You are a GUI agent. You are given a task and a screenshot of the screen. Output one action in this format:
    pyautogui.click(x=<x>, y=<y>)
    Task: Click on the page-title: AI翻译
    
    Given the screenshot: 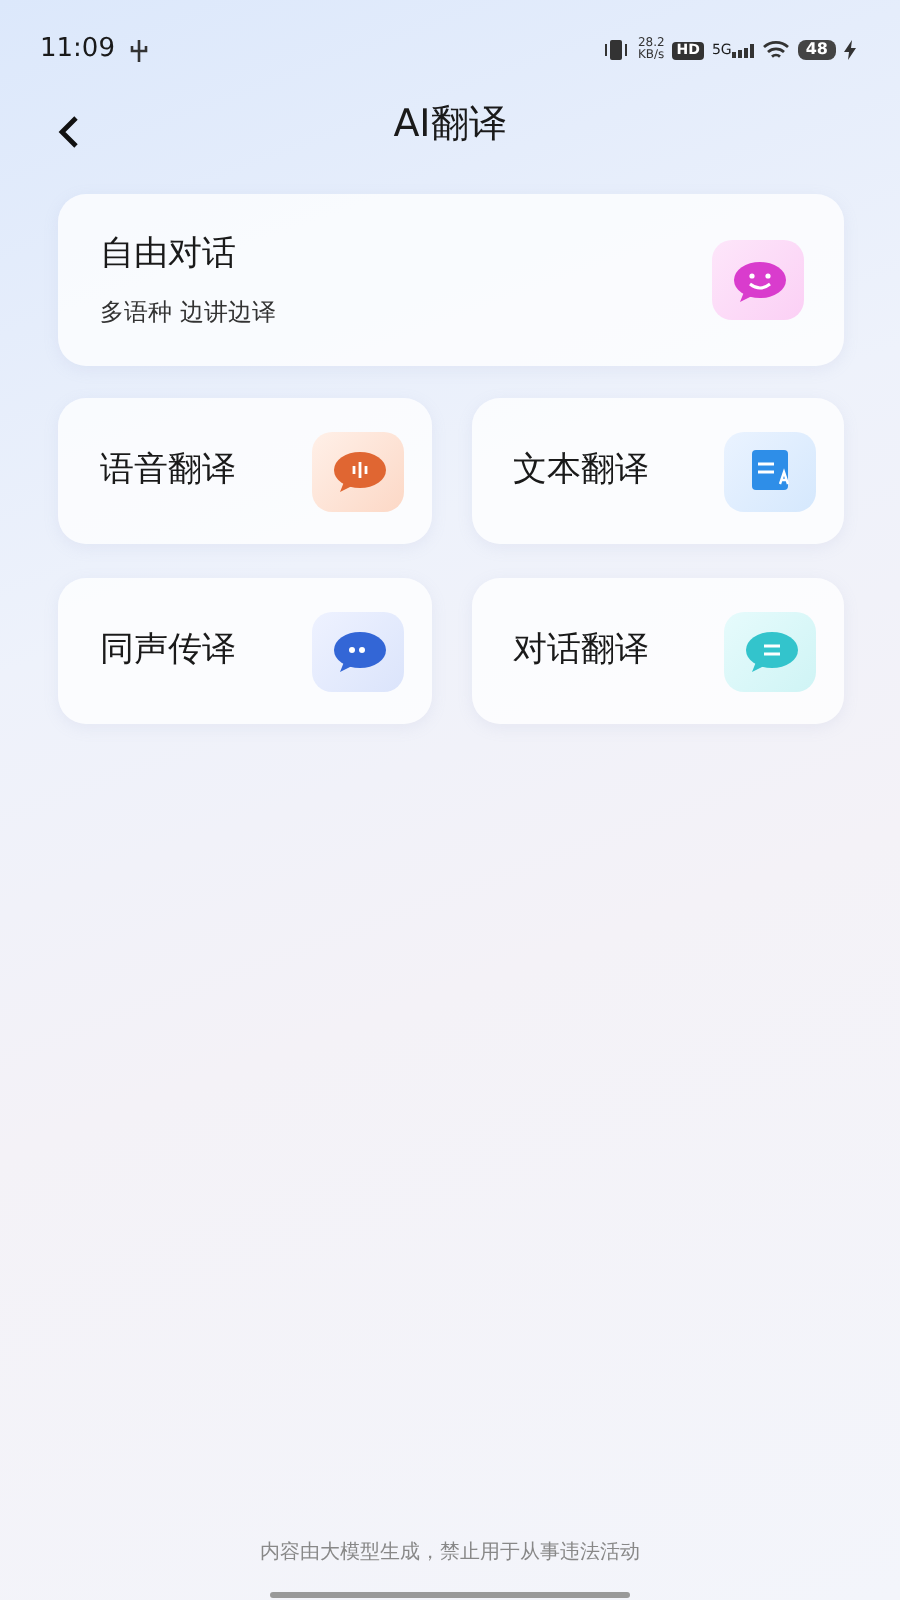 What is the action you would take?
    pyautogui.click(x=450, y=125)
    